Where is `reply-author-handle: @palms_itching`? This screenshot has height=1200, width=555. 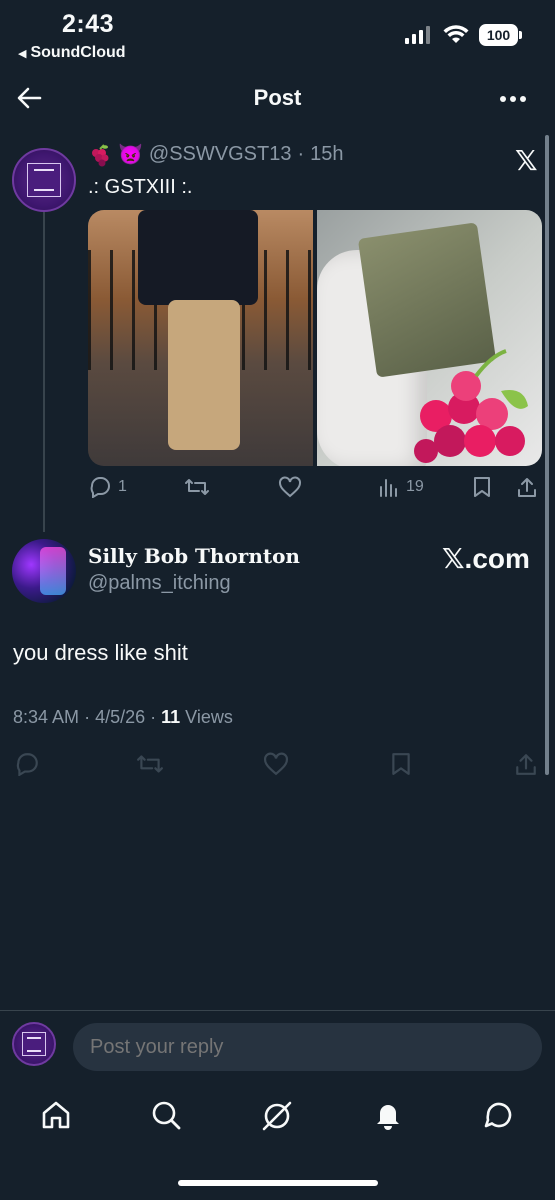 reply-author-handle: @palms_itching is located at coordinates (159, 583).